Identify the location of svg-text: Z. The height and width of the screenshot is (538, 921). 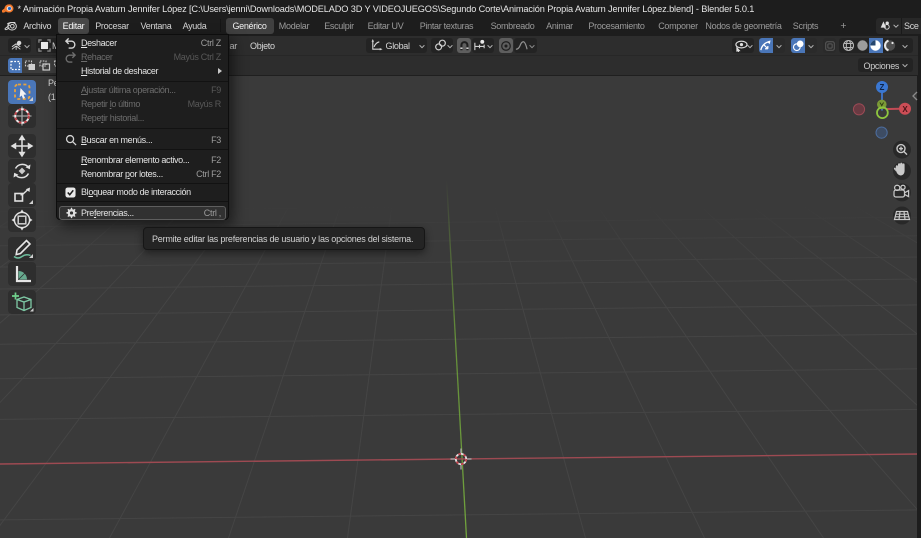
(882, 87).